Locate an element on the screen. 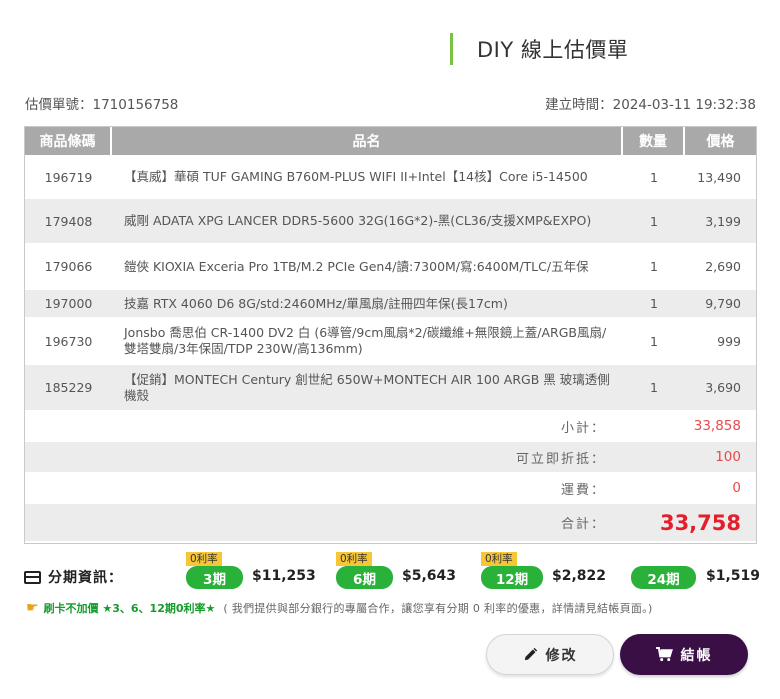 This screenshot has height=699, width=780. checkout-button: 結帳 is located at coordinates (684, 654).